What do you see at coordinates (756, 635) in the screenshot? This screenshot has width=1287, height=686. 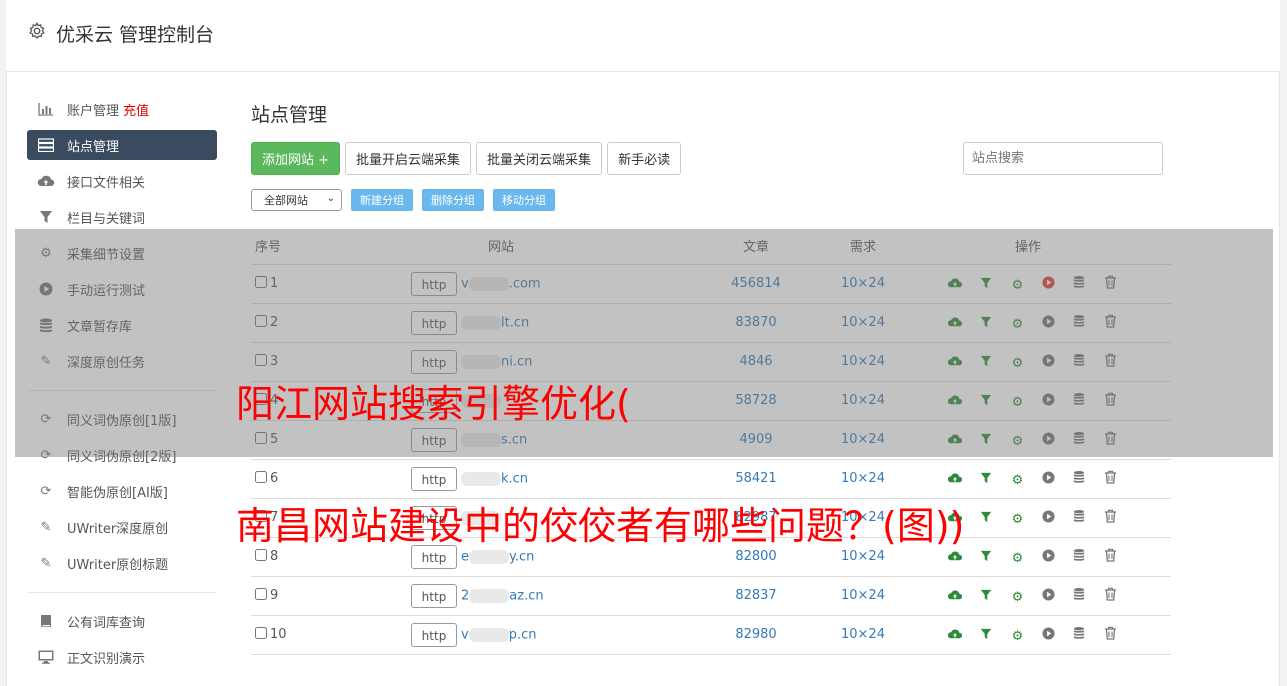 I see `article-count: 82980` at bounding box center [756, 635].